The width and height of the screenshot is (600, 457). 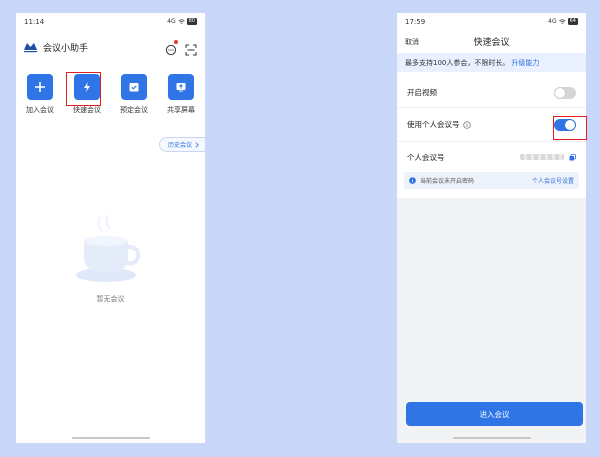 I want to click on scan-icon, so click(x=191, y=50).